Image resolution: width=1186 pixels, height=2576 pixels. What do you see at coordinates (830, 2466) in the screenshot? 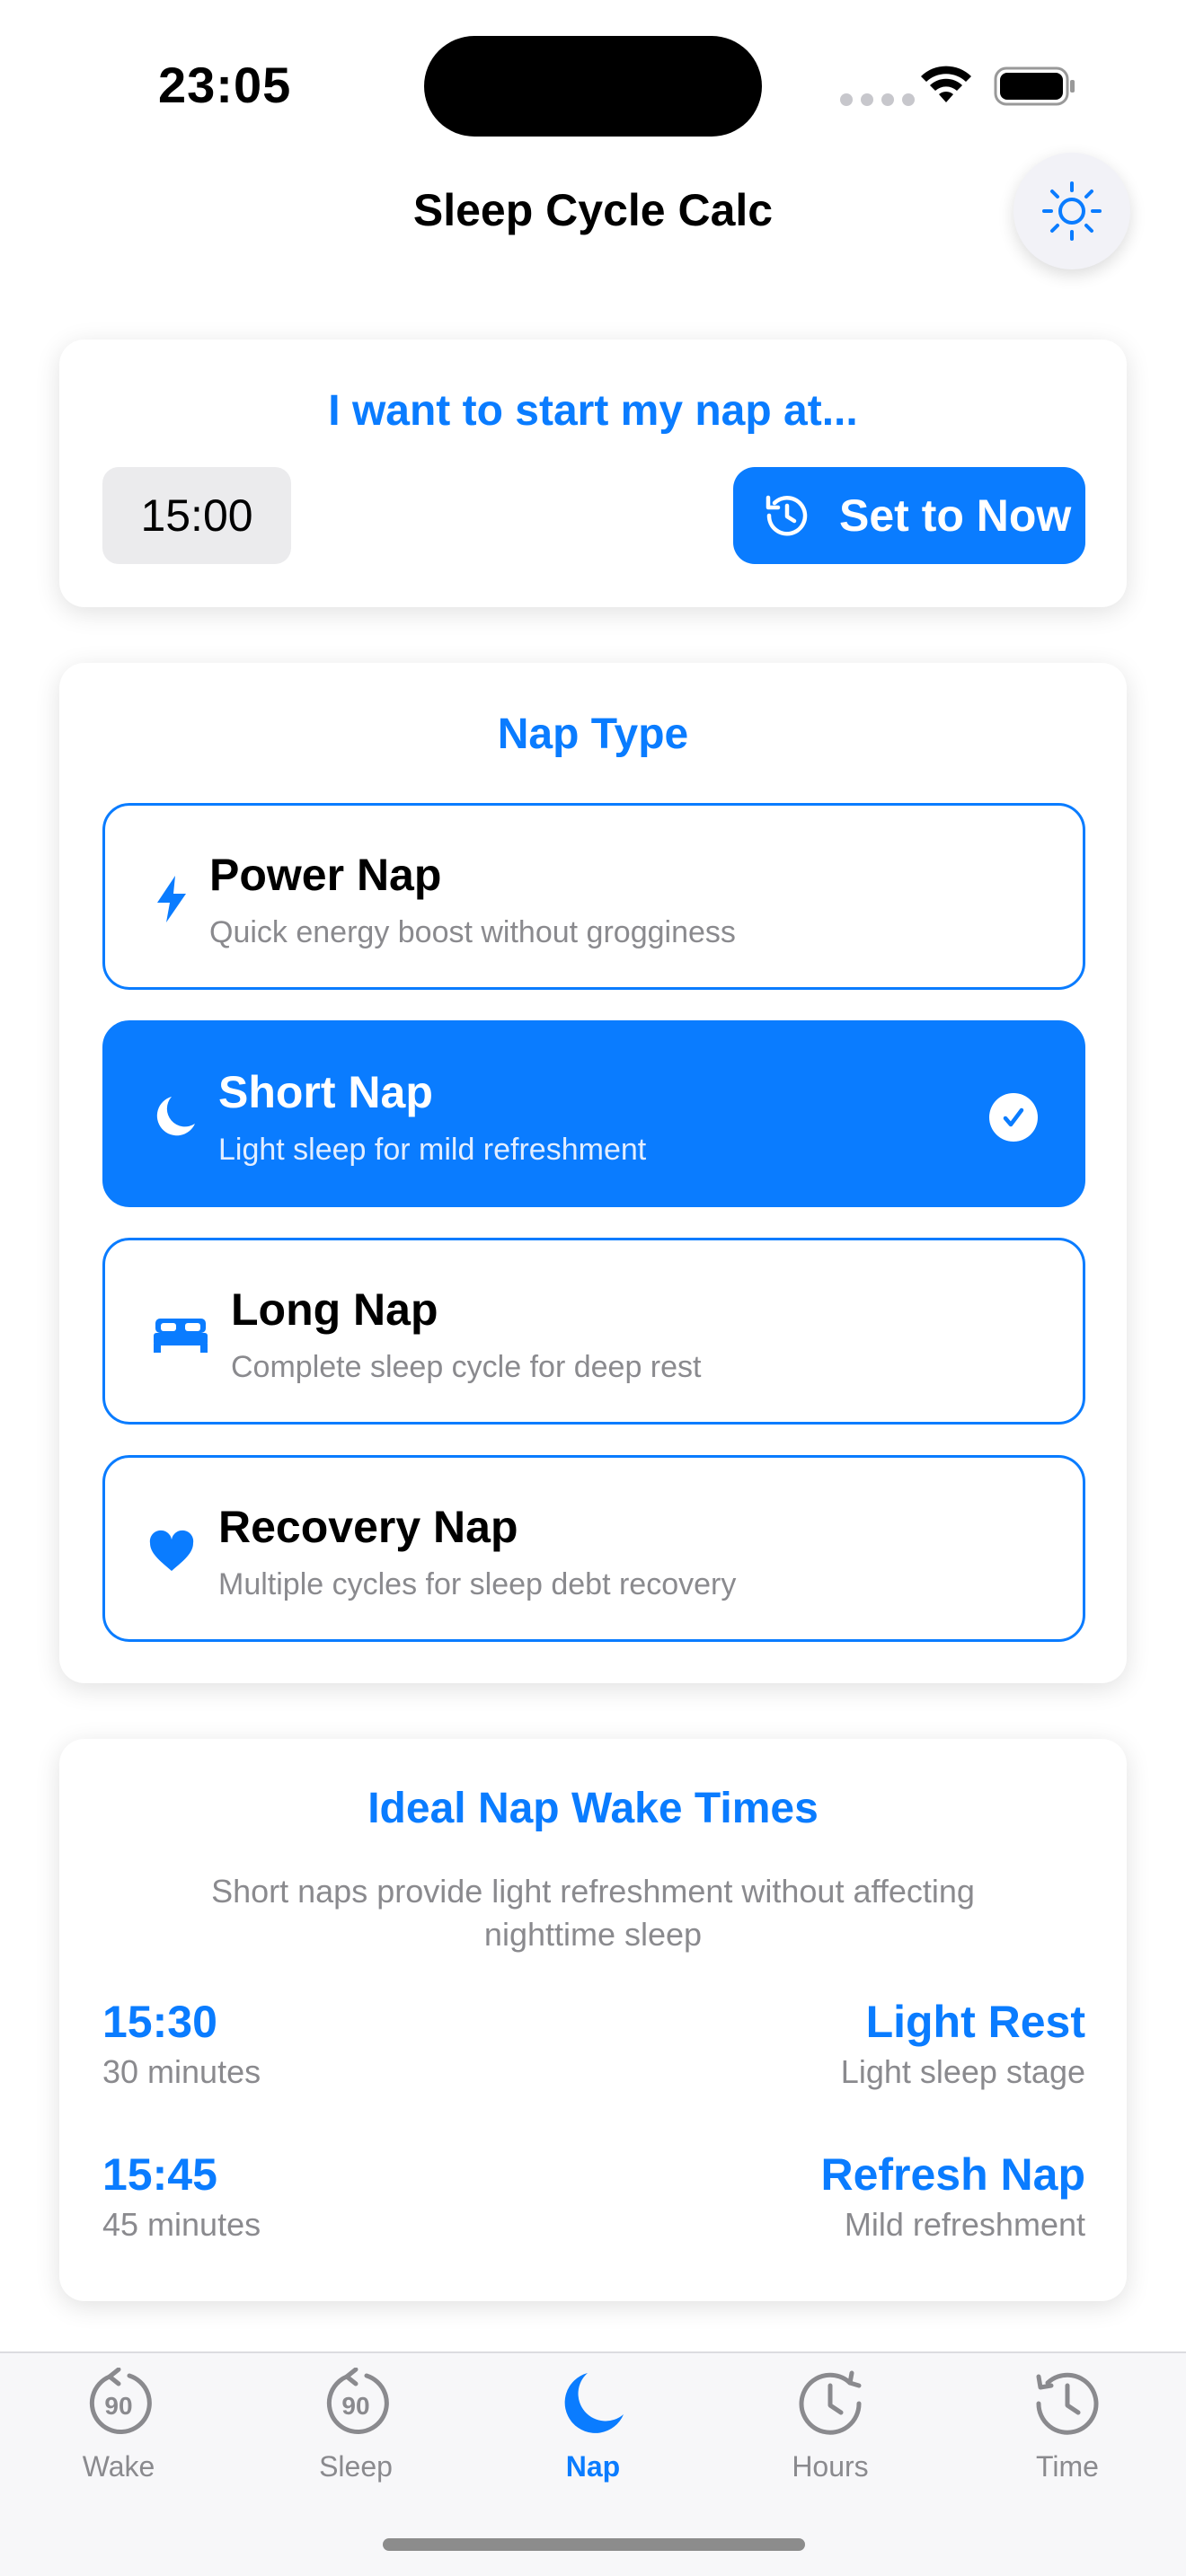
I see `tab-label: Hours` at bounding box center [830, 2466].